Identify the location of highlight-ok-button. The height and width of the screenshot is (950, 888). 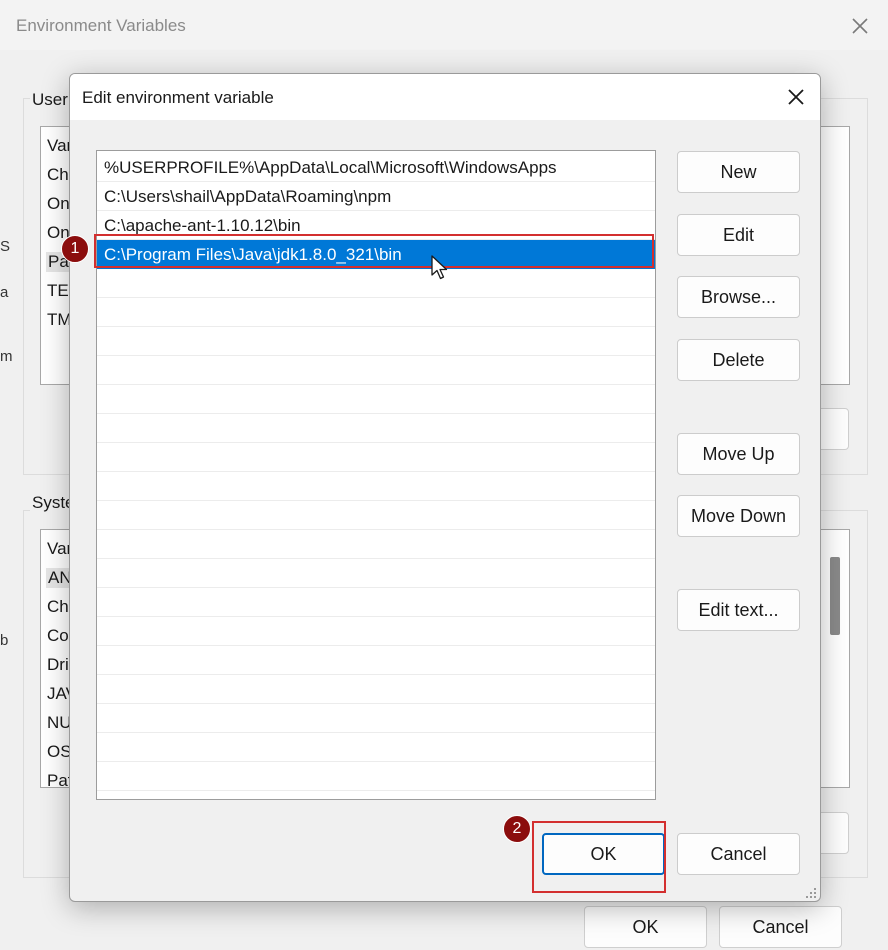
(599, 857).